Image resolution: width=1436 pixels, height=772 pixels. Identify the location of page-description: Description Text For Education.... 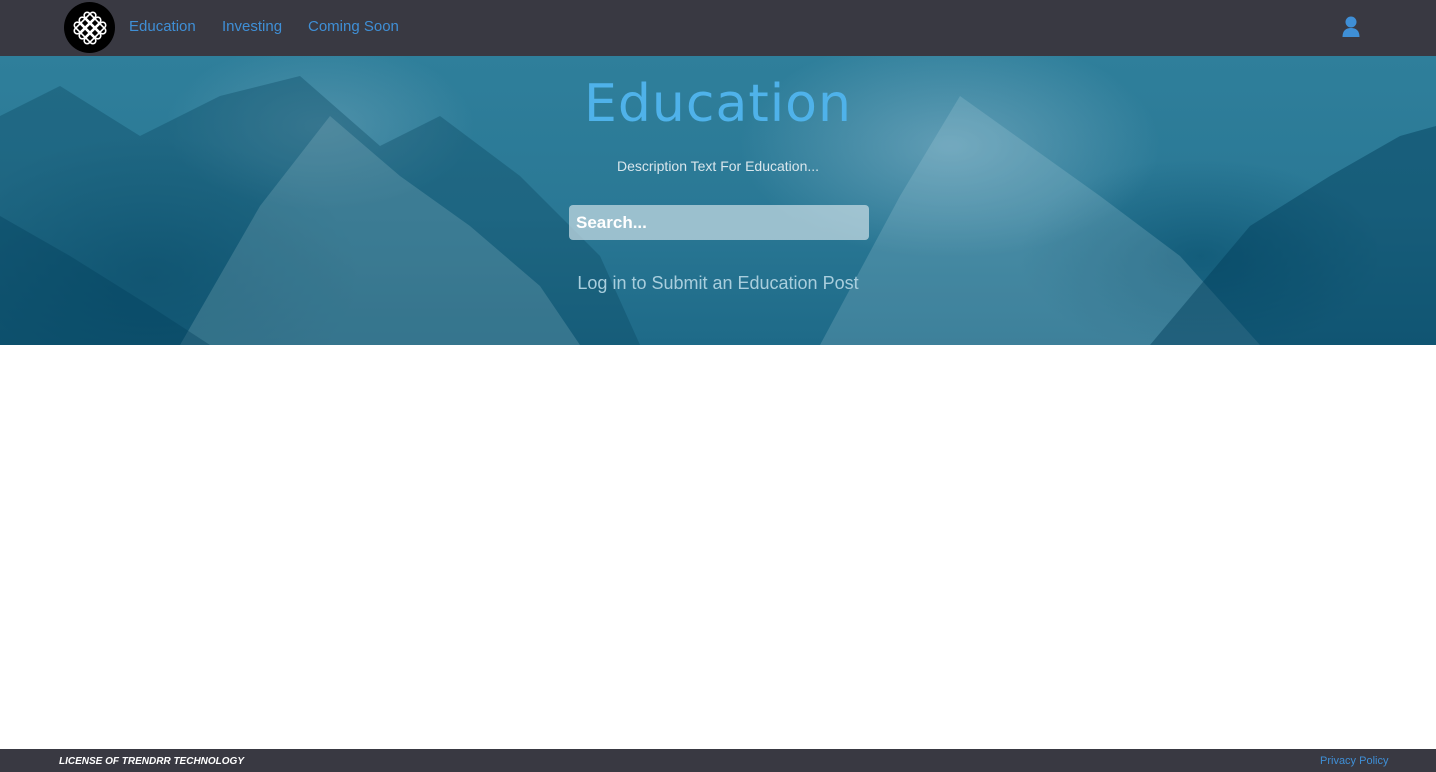
(718, 166).